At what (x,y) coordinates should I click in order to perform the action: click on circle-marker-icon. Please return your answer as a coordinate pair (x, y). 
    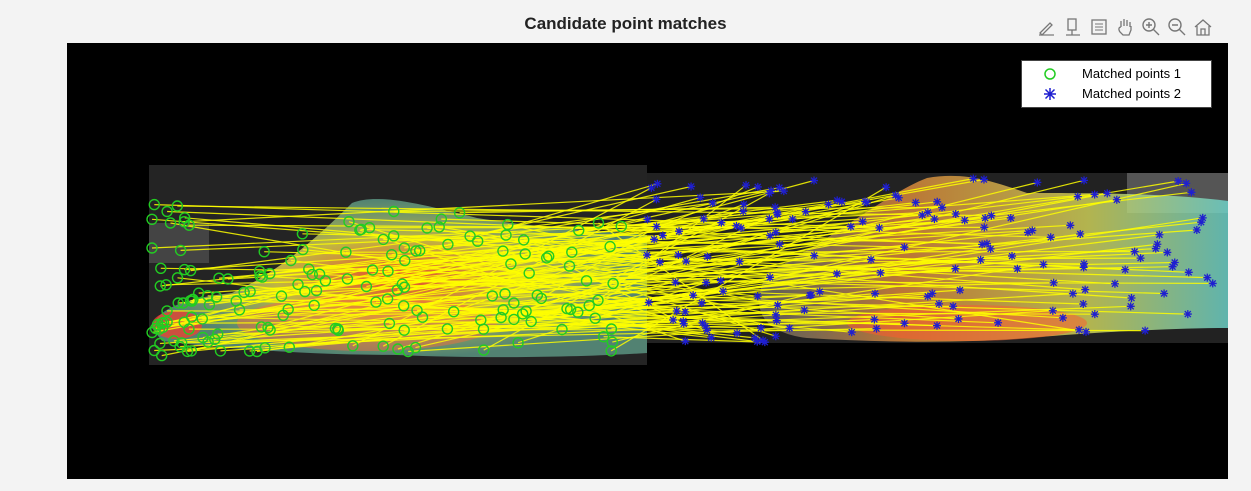
    Looking at the image, I should click on (1050, 74).